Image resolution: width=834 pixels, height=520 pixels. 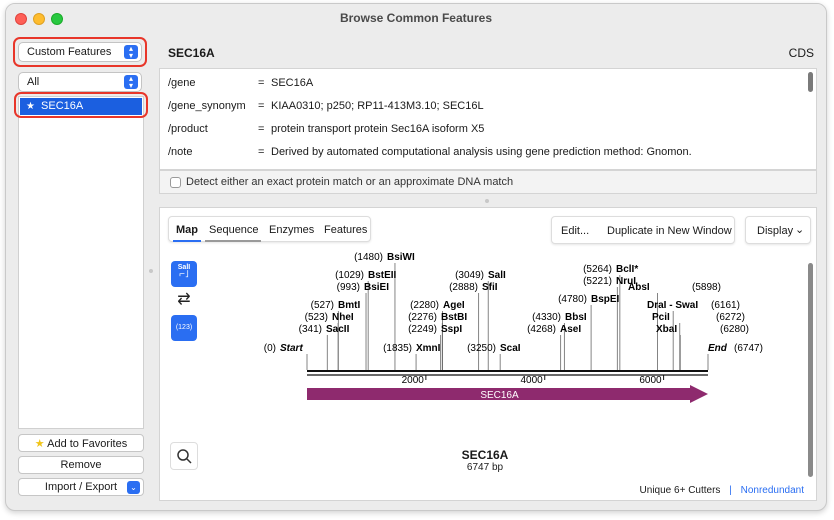 I want to click on remove-button: Remove, so click(x=81, y=465).